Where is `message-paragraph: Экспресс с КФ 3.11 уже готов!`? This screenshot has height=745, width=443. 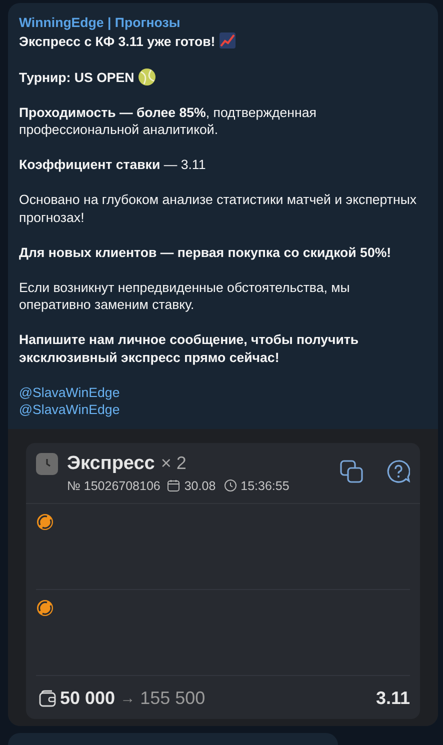 message-paragraph: Экспресс с КФ 3.11 уже готов! is located at coordinates (220, 41).